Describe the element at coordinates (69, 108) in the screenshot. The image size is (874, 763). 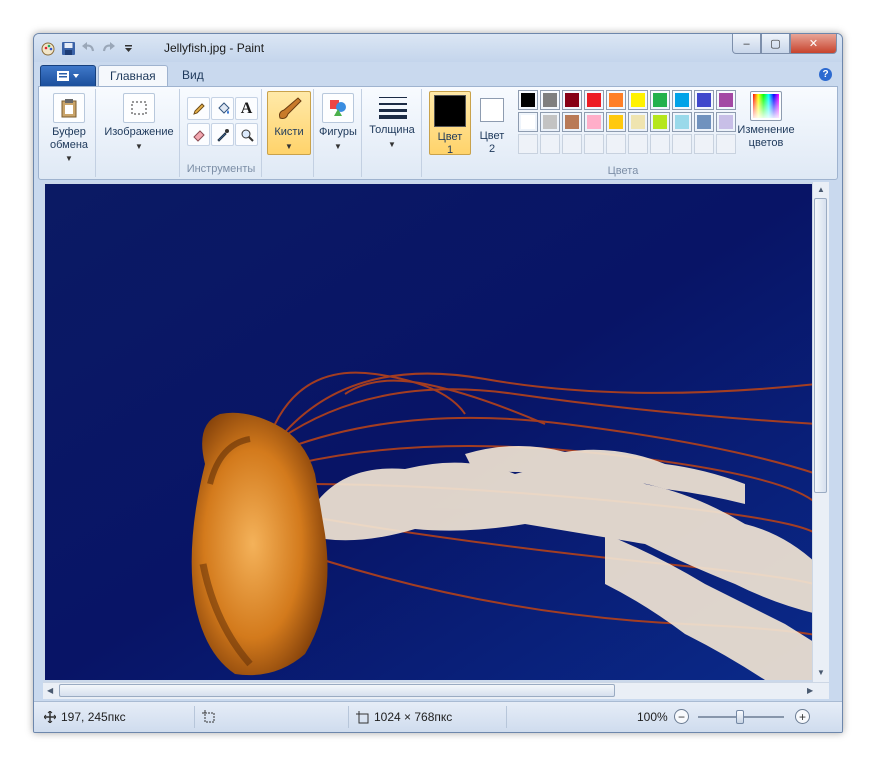
I see `clipboard-icon` at that location.